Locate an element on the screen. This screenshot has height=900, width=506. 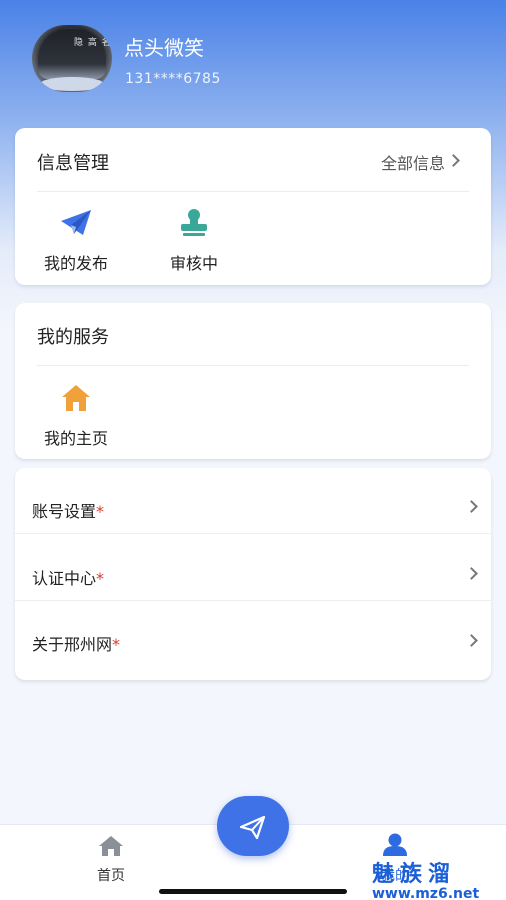
stamp-icon is located at coordinates (194, 223).